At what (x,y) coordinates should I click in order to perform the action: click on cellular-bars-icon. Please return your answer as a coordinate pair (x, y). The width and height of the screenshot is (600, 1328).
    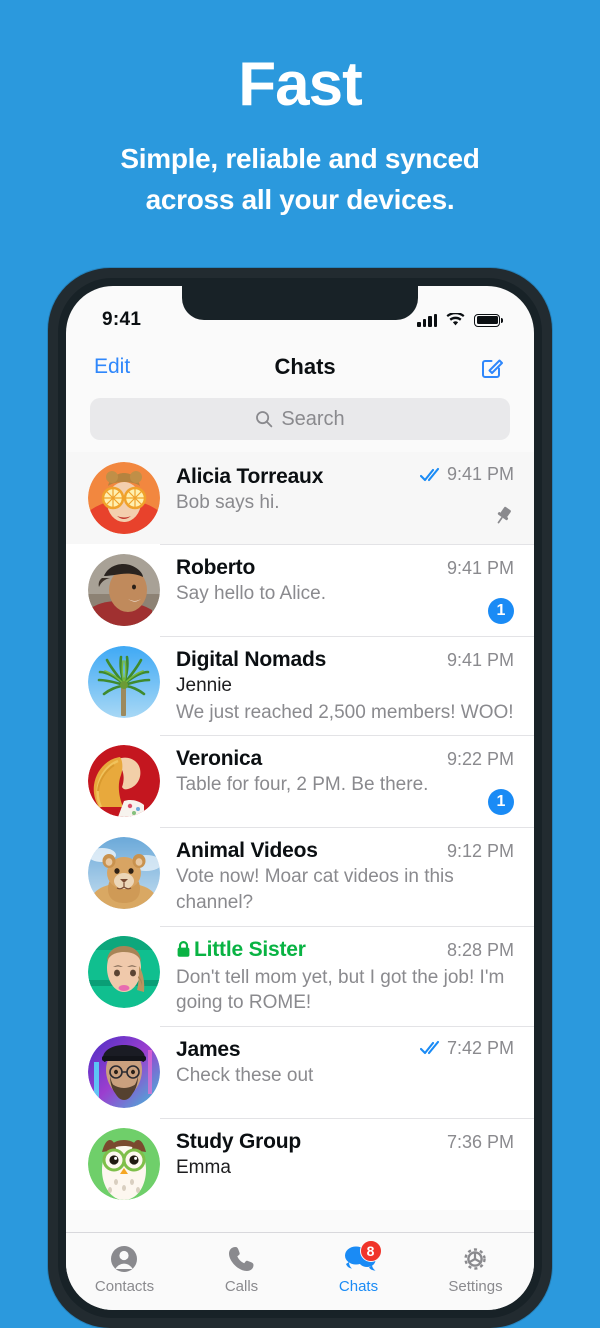
    Looking at the image, I should click on (427, 320).